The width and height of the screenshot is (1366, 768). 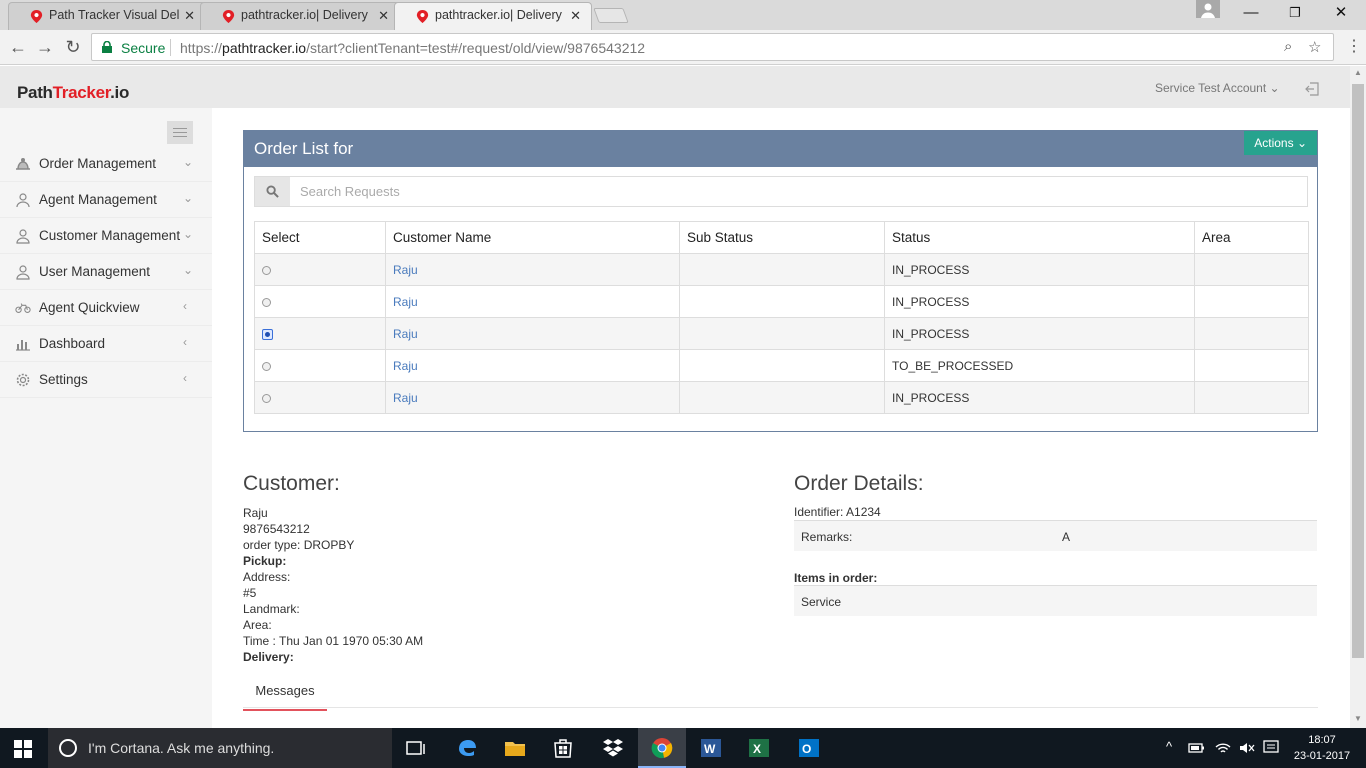 What do you see at coordinates (416, 748) in the screenshot?
I see `task-view-icon` at bounding box center [416, 748].